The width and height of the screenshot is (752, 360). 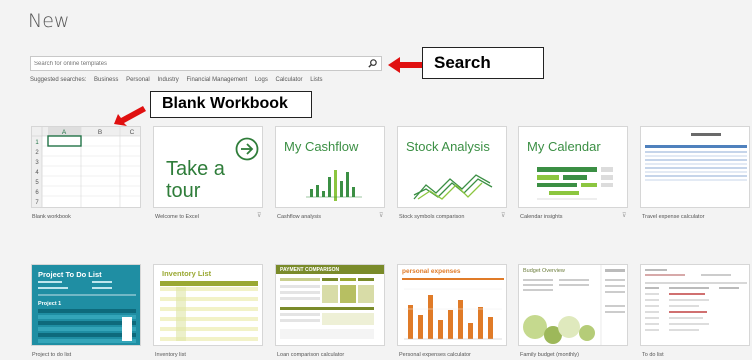 What do you see at coordinates (483, 63) in the screenshot?
I see `search-callout: Search` at bounding box center [483, 63].